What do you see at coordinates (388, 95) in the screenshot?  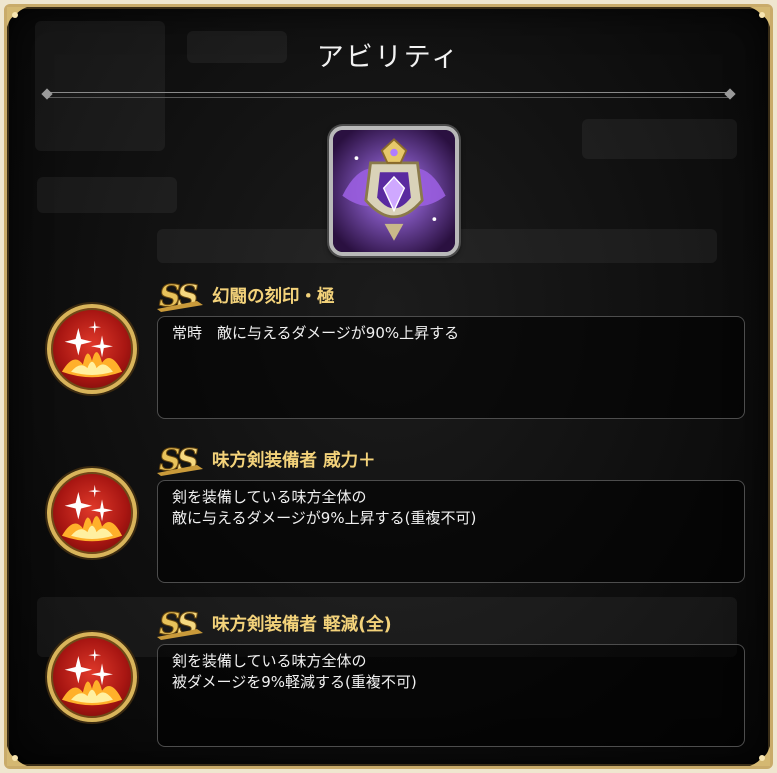 I see `title-divider` at bounding box center [388, 95].